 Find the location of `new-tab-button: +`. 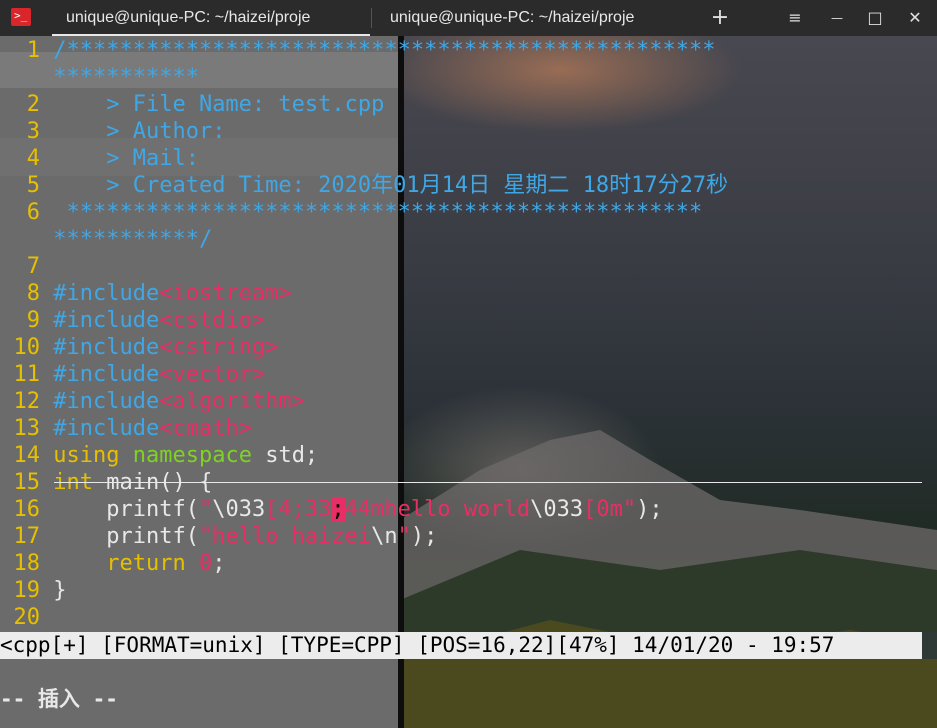

new-tab-button: + is located at coordinates (720, 18).